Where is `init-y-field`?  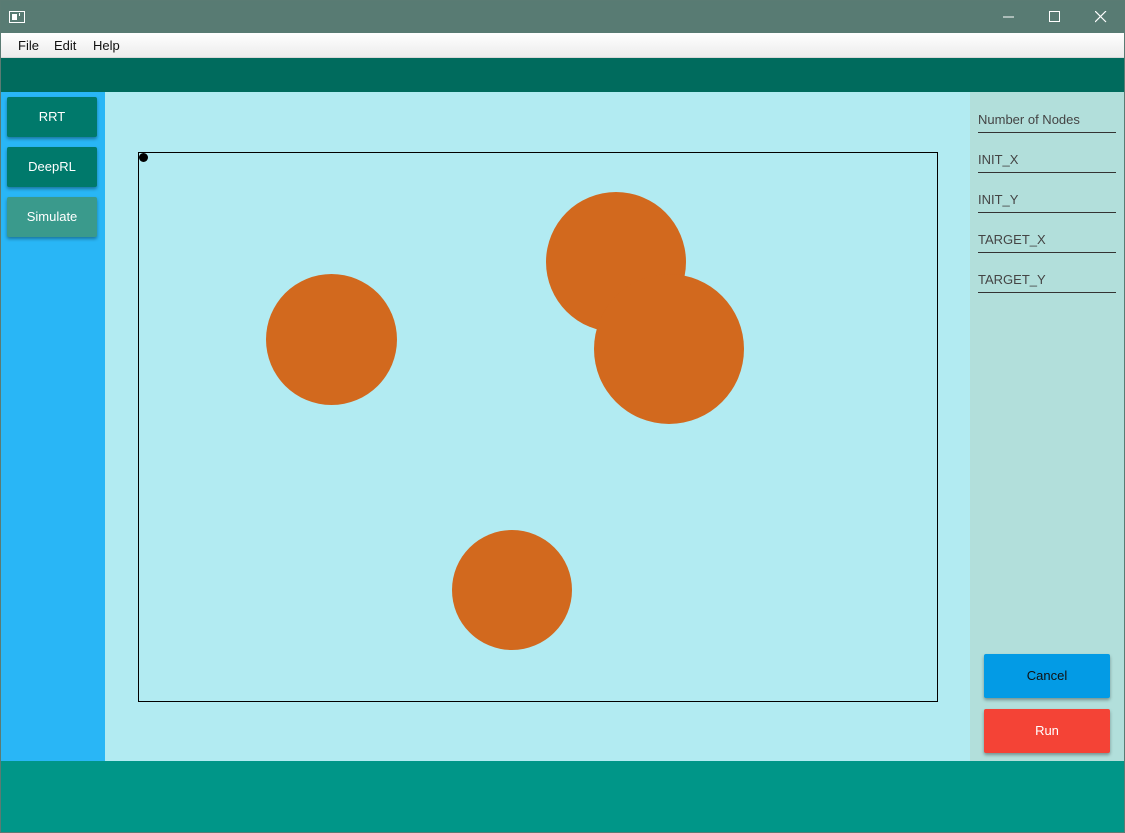 init-y-field is located at coordinates (1047, 200).